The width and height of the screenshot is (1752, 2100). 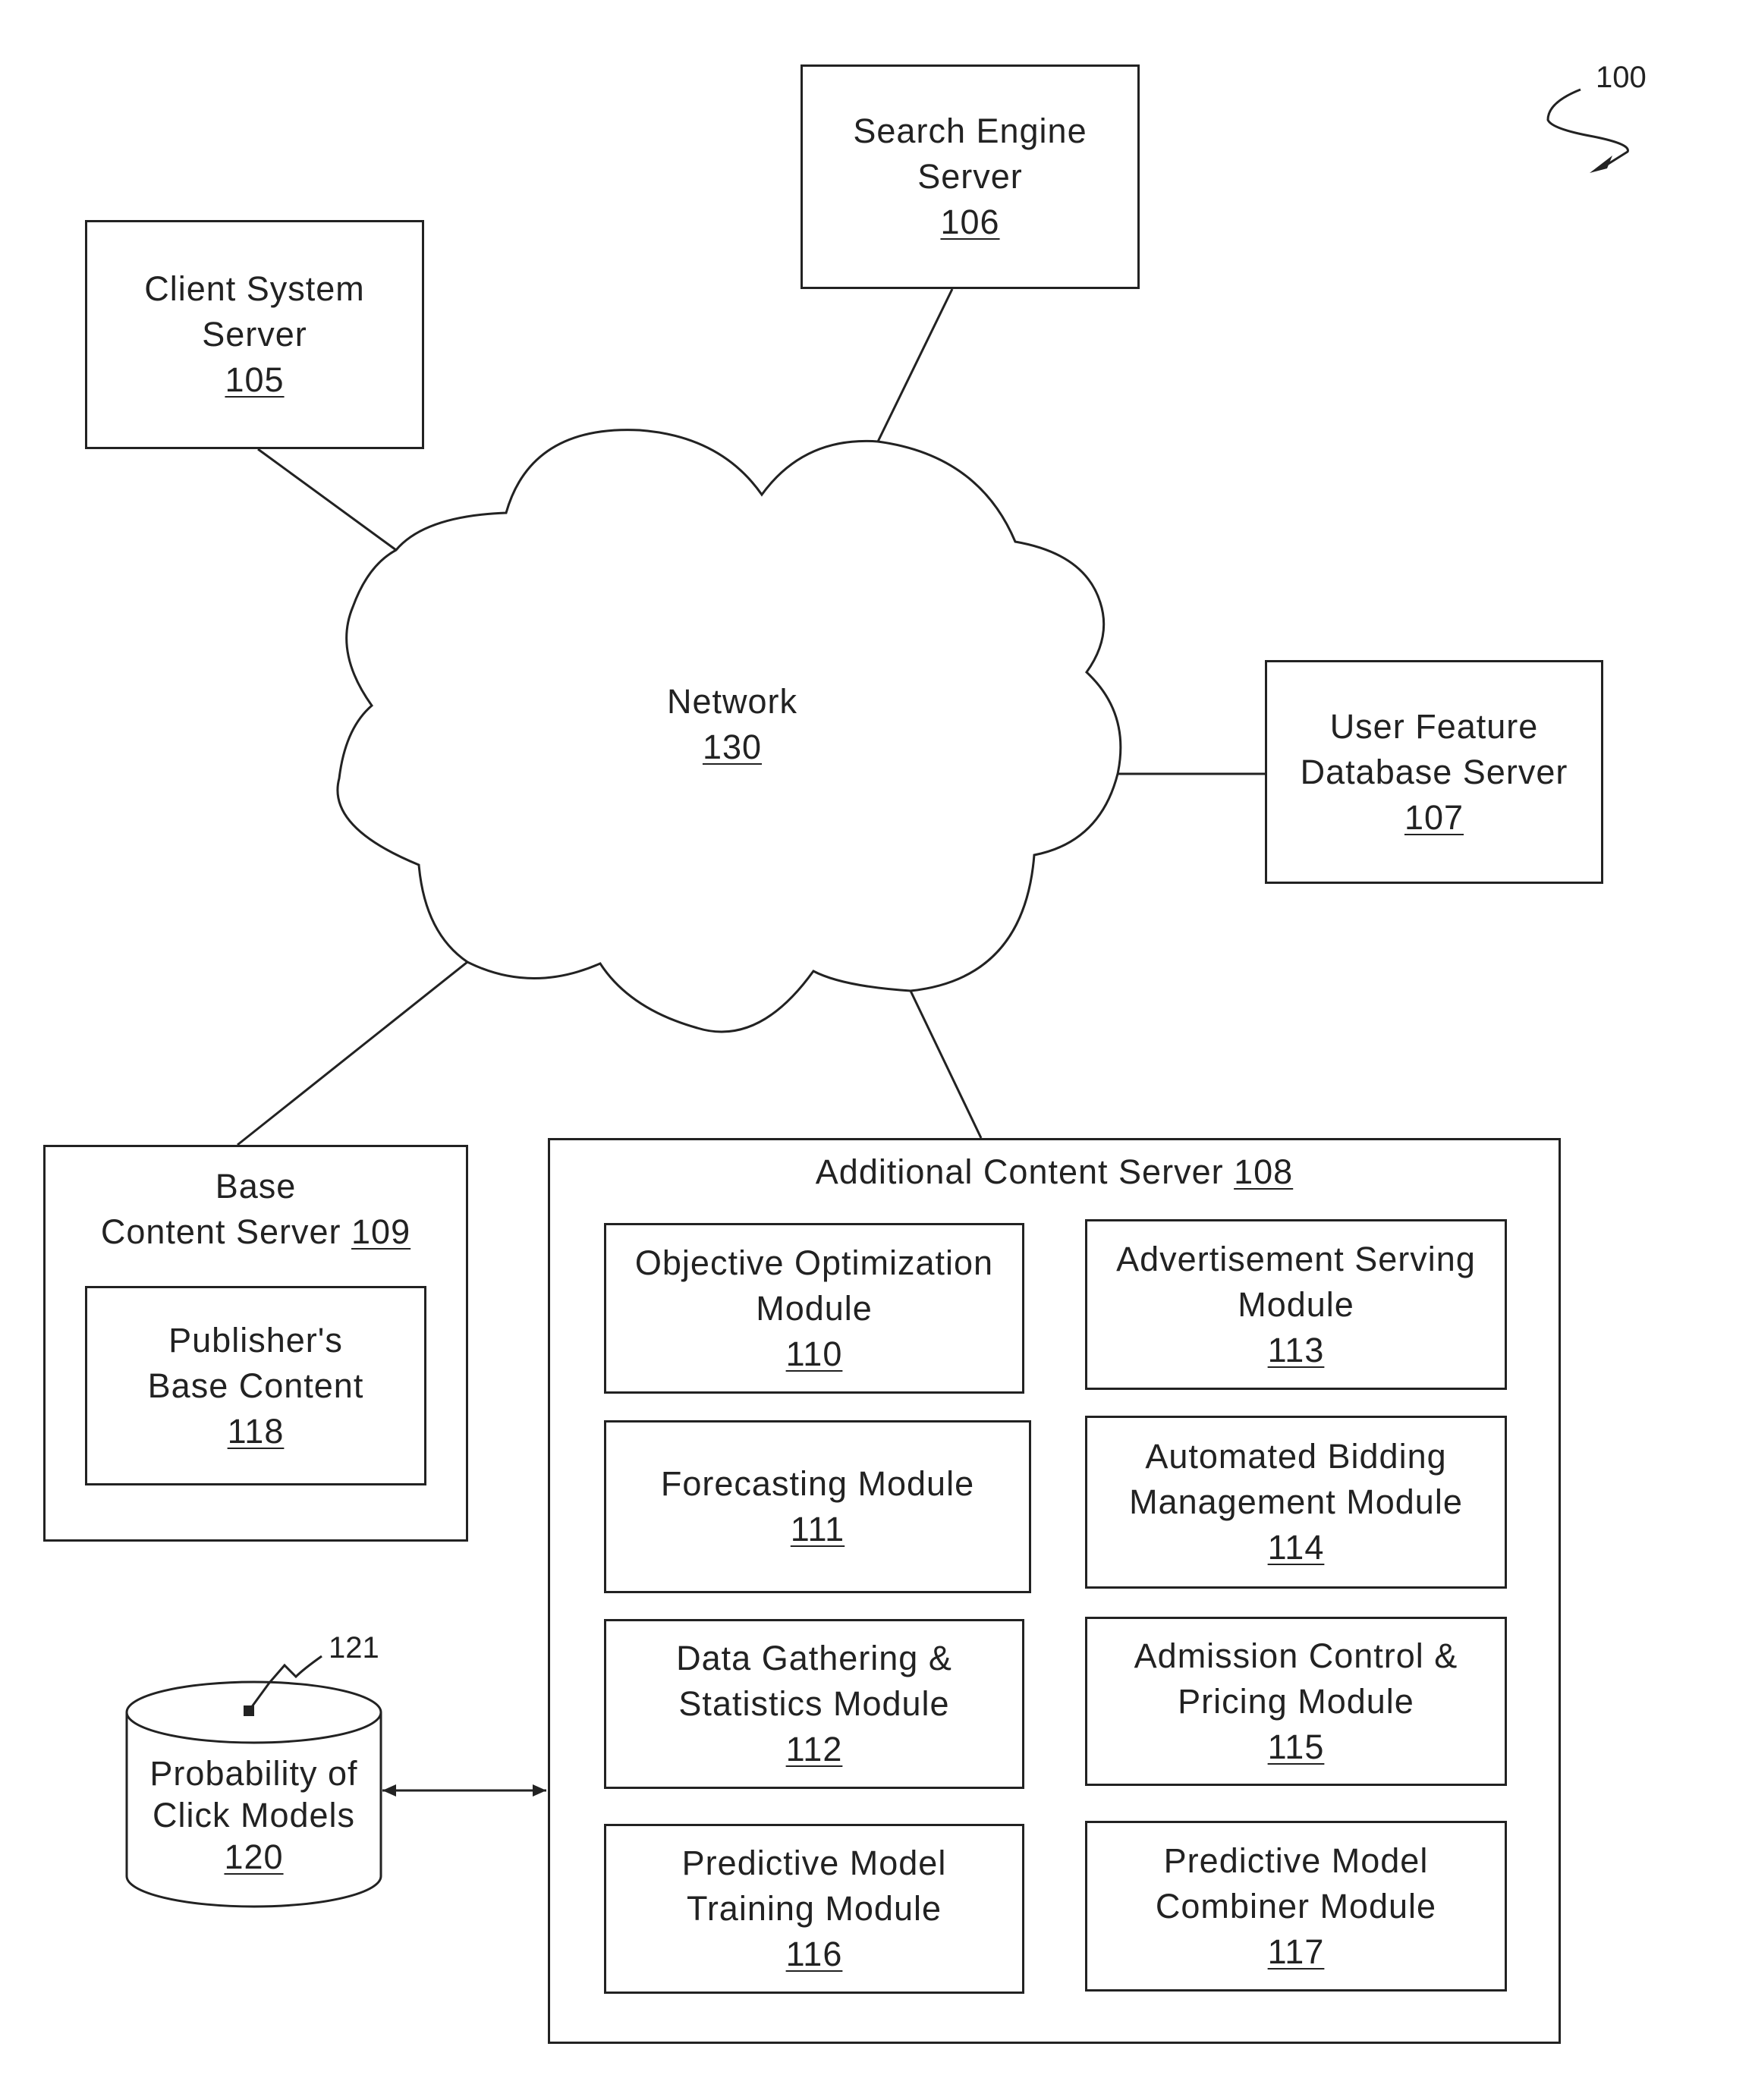 I want to click on node-ref: 118, so click(x=256, y=1431).